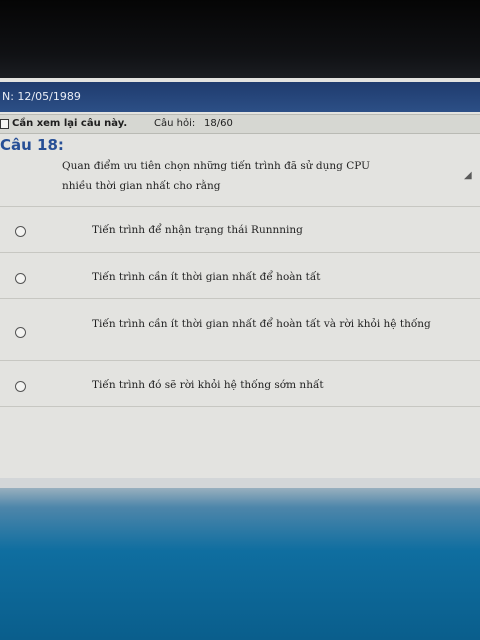 The image size is (480, 640). Describe the element at coordinates (240, 124) in the screenshot. I see `review-bar: Cần xem lại câu này. Câu hỏi: 18/60` at that location.